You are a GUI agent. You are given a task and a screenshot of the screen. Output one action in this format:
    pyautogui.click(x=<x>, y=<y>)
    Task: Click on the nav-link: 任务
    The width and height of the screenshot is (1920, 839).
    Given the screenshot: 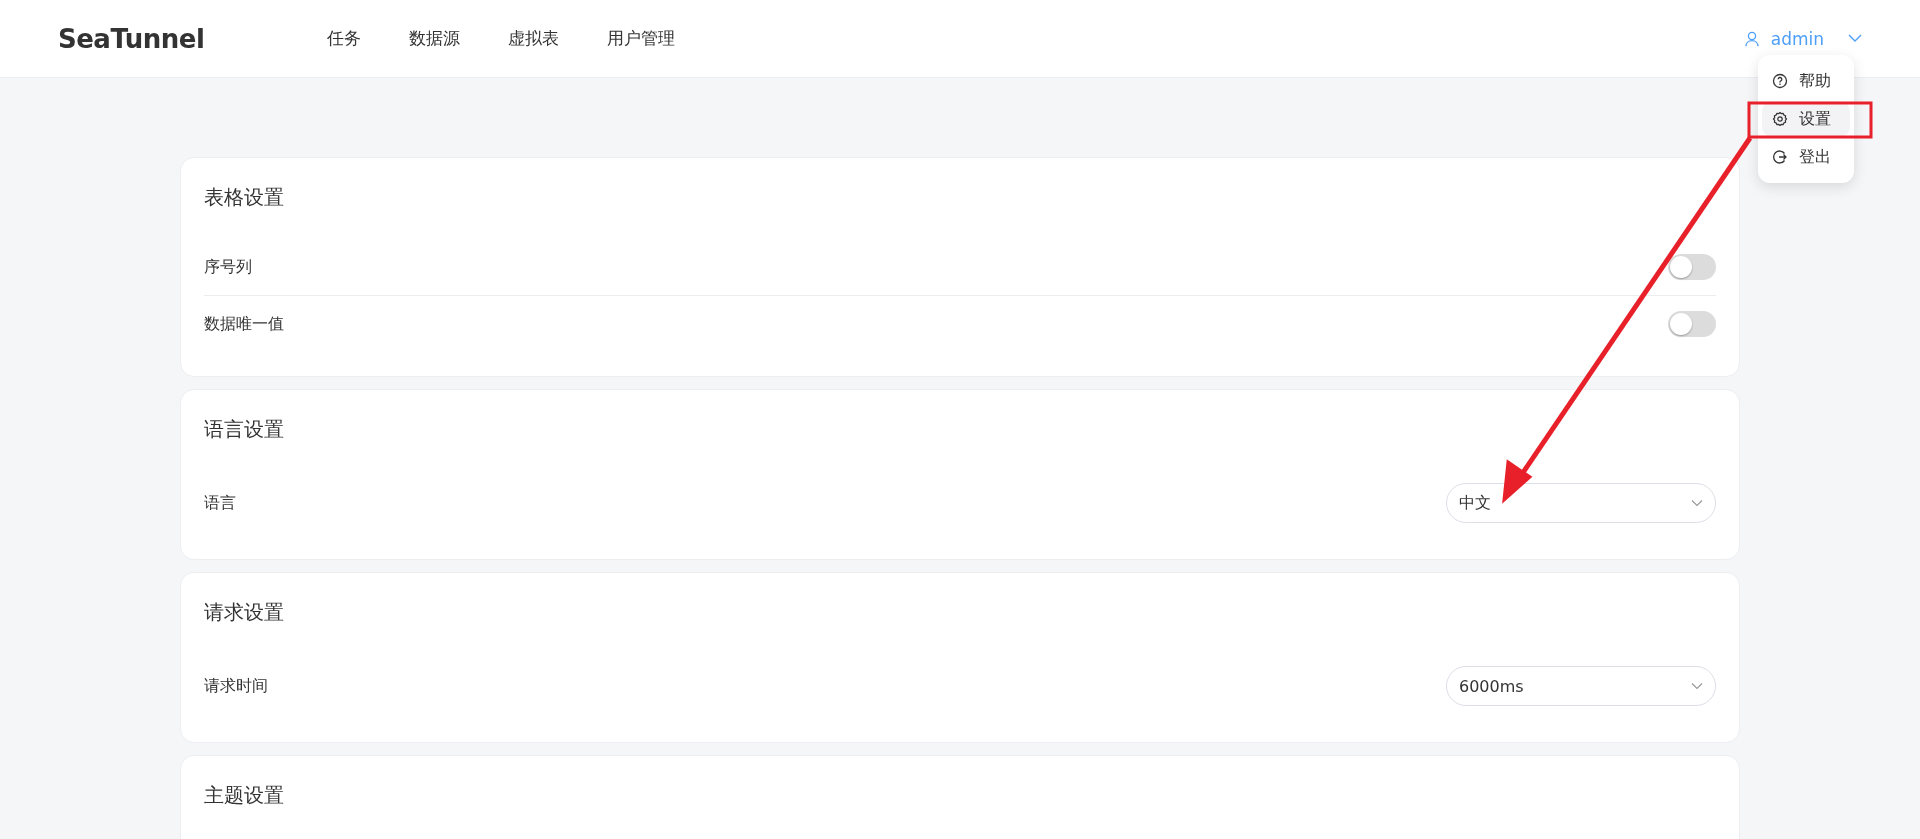 What is the action you would take?
    pyautogui.click(x=344, y=38)
    